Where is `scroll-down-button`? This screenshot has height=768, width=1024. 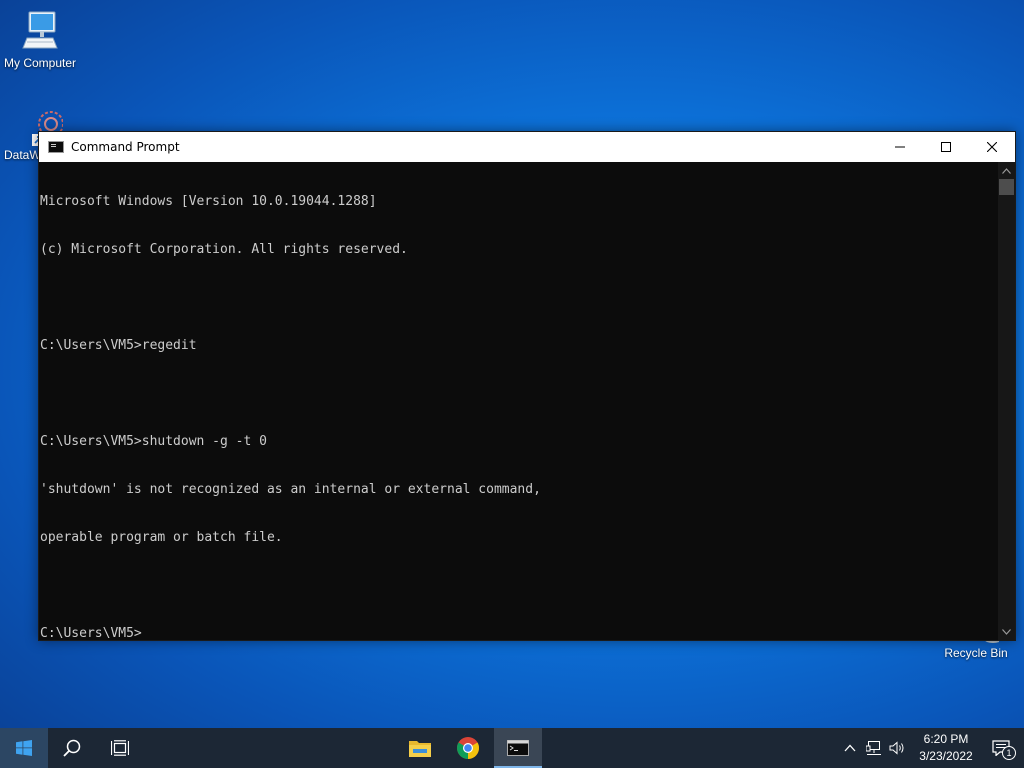 scroll-down-button is located at coordinates (1006, 631).